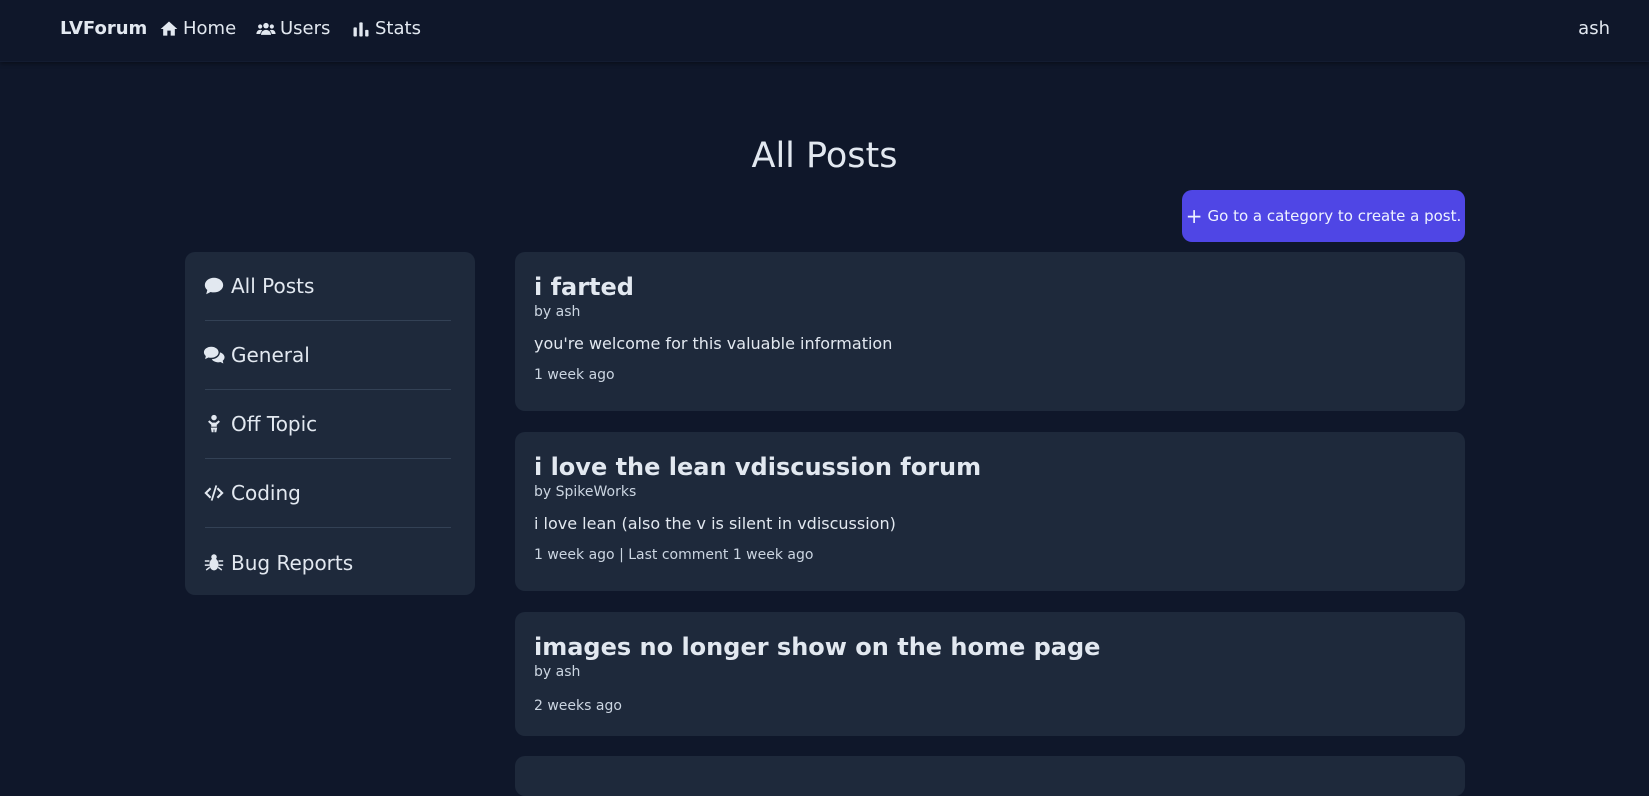 This screenshot has height=796, width=1649. What do you see at coordinates (274, 424) in the screenshot?
I see `sidebar-item-label: Off Topic` at bounding box center [274, 424].